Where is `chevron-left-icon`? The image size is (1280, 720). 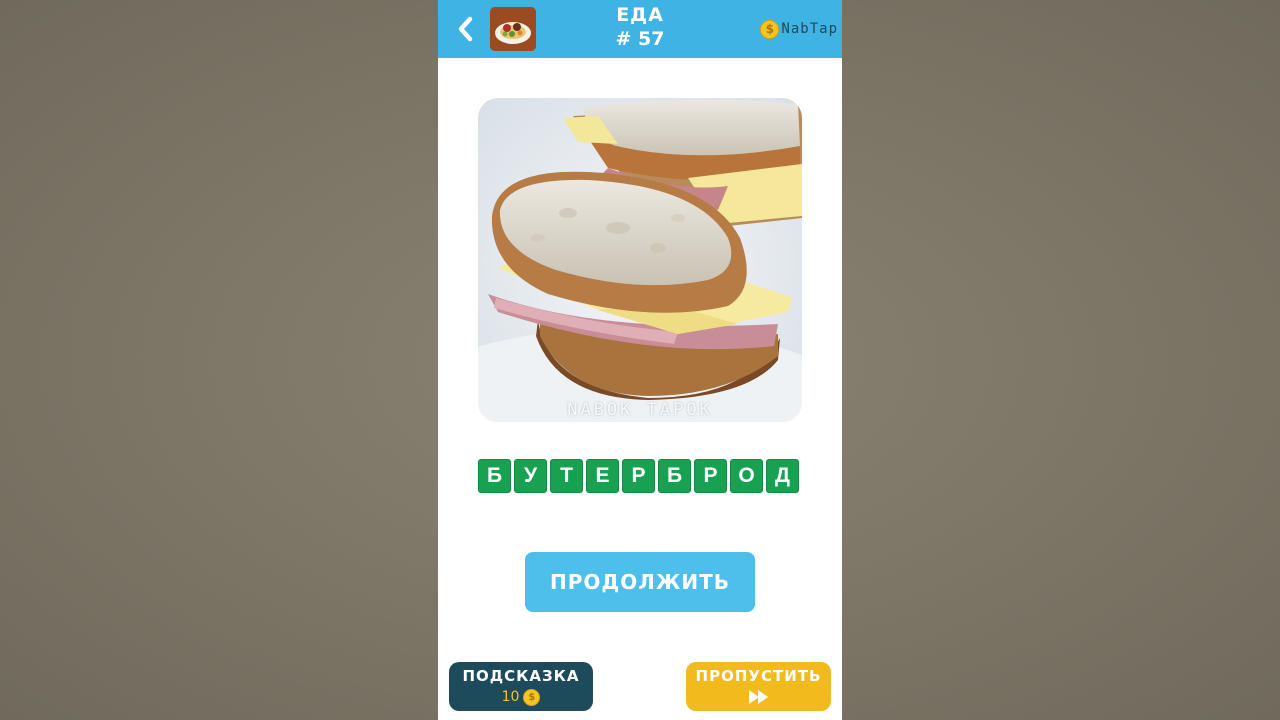
chevron-left-icon is located at coordinates (465, 29).